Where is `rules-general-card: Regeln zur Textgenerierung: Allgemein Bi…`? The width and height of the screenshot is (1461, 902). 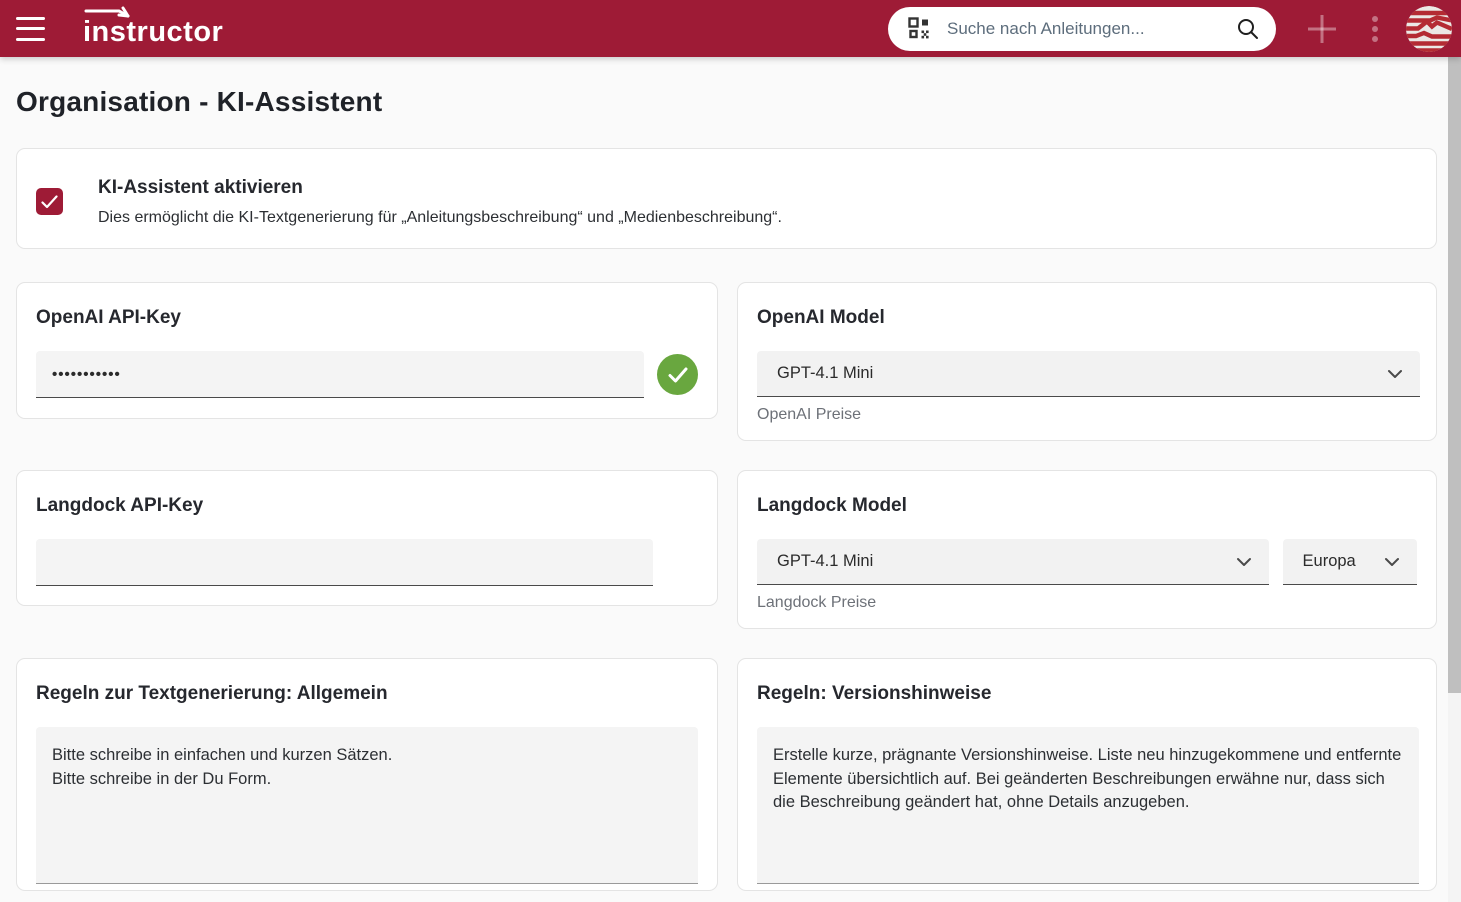
rules-general-card: Regeln zur Textgenerierung: Allgemein Bi… is located at coordinates (367, 774).